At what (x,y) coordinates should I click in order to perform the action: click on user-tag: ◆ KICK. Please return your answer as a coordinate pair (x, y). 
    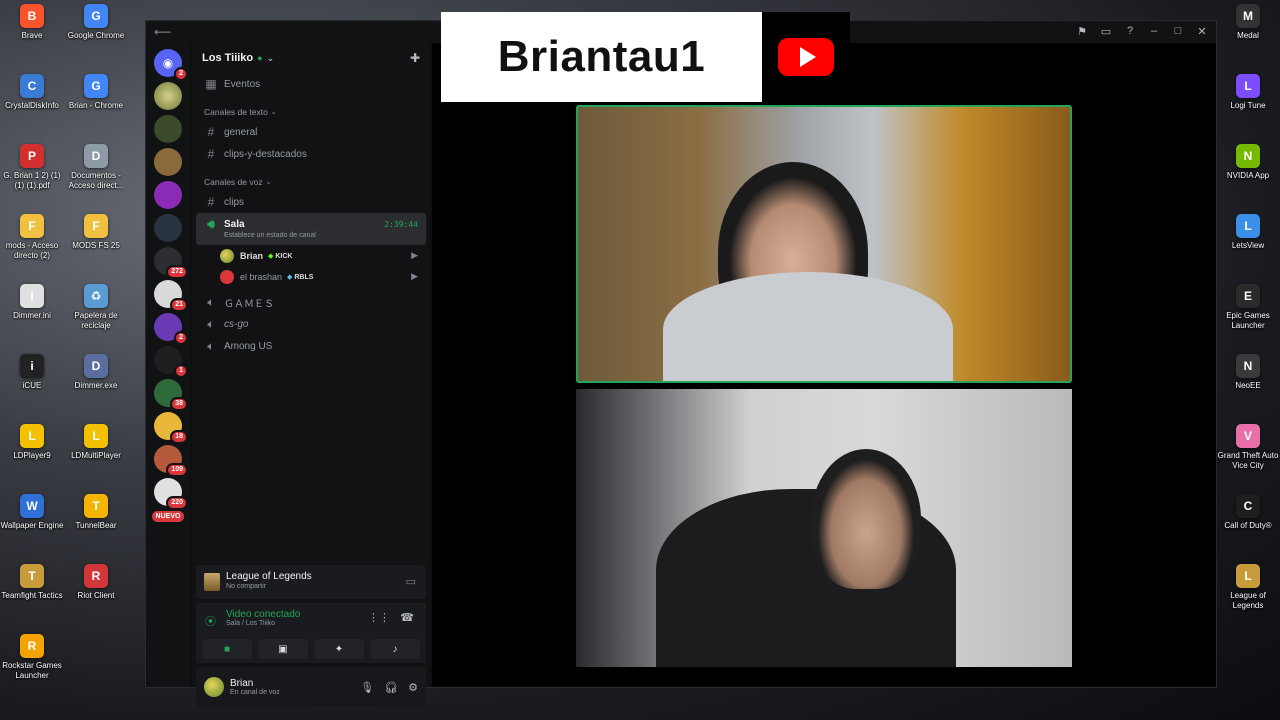
    Looking at the image, I should click on (280, 256).